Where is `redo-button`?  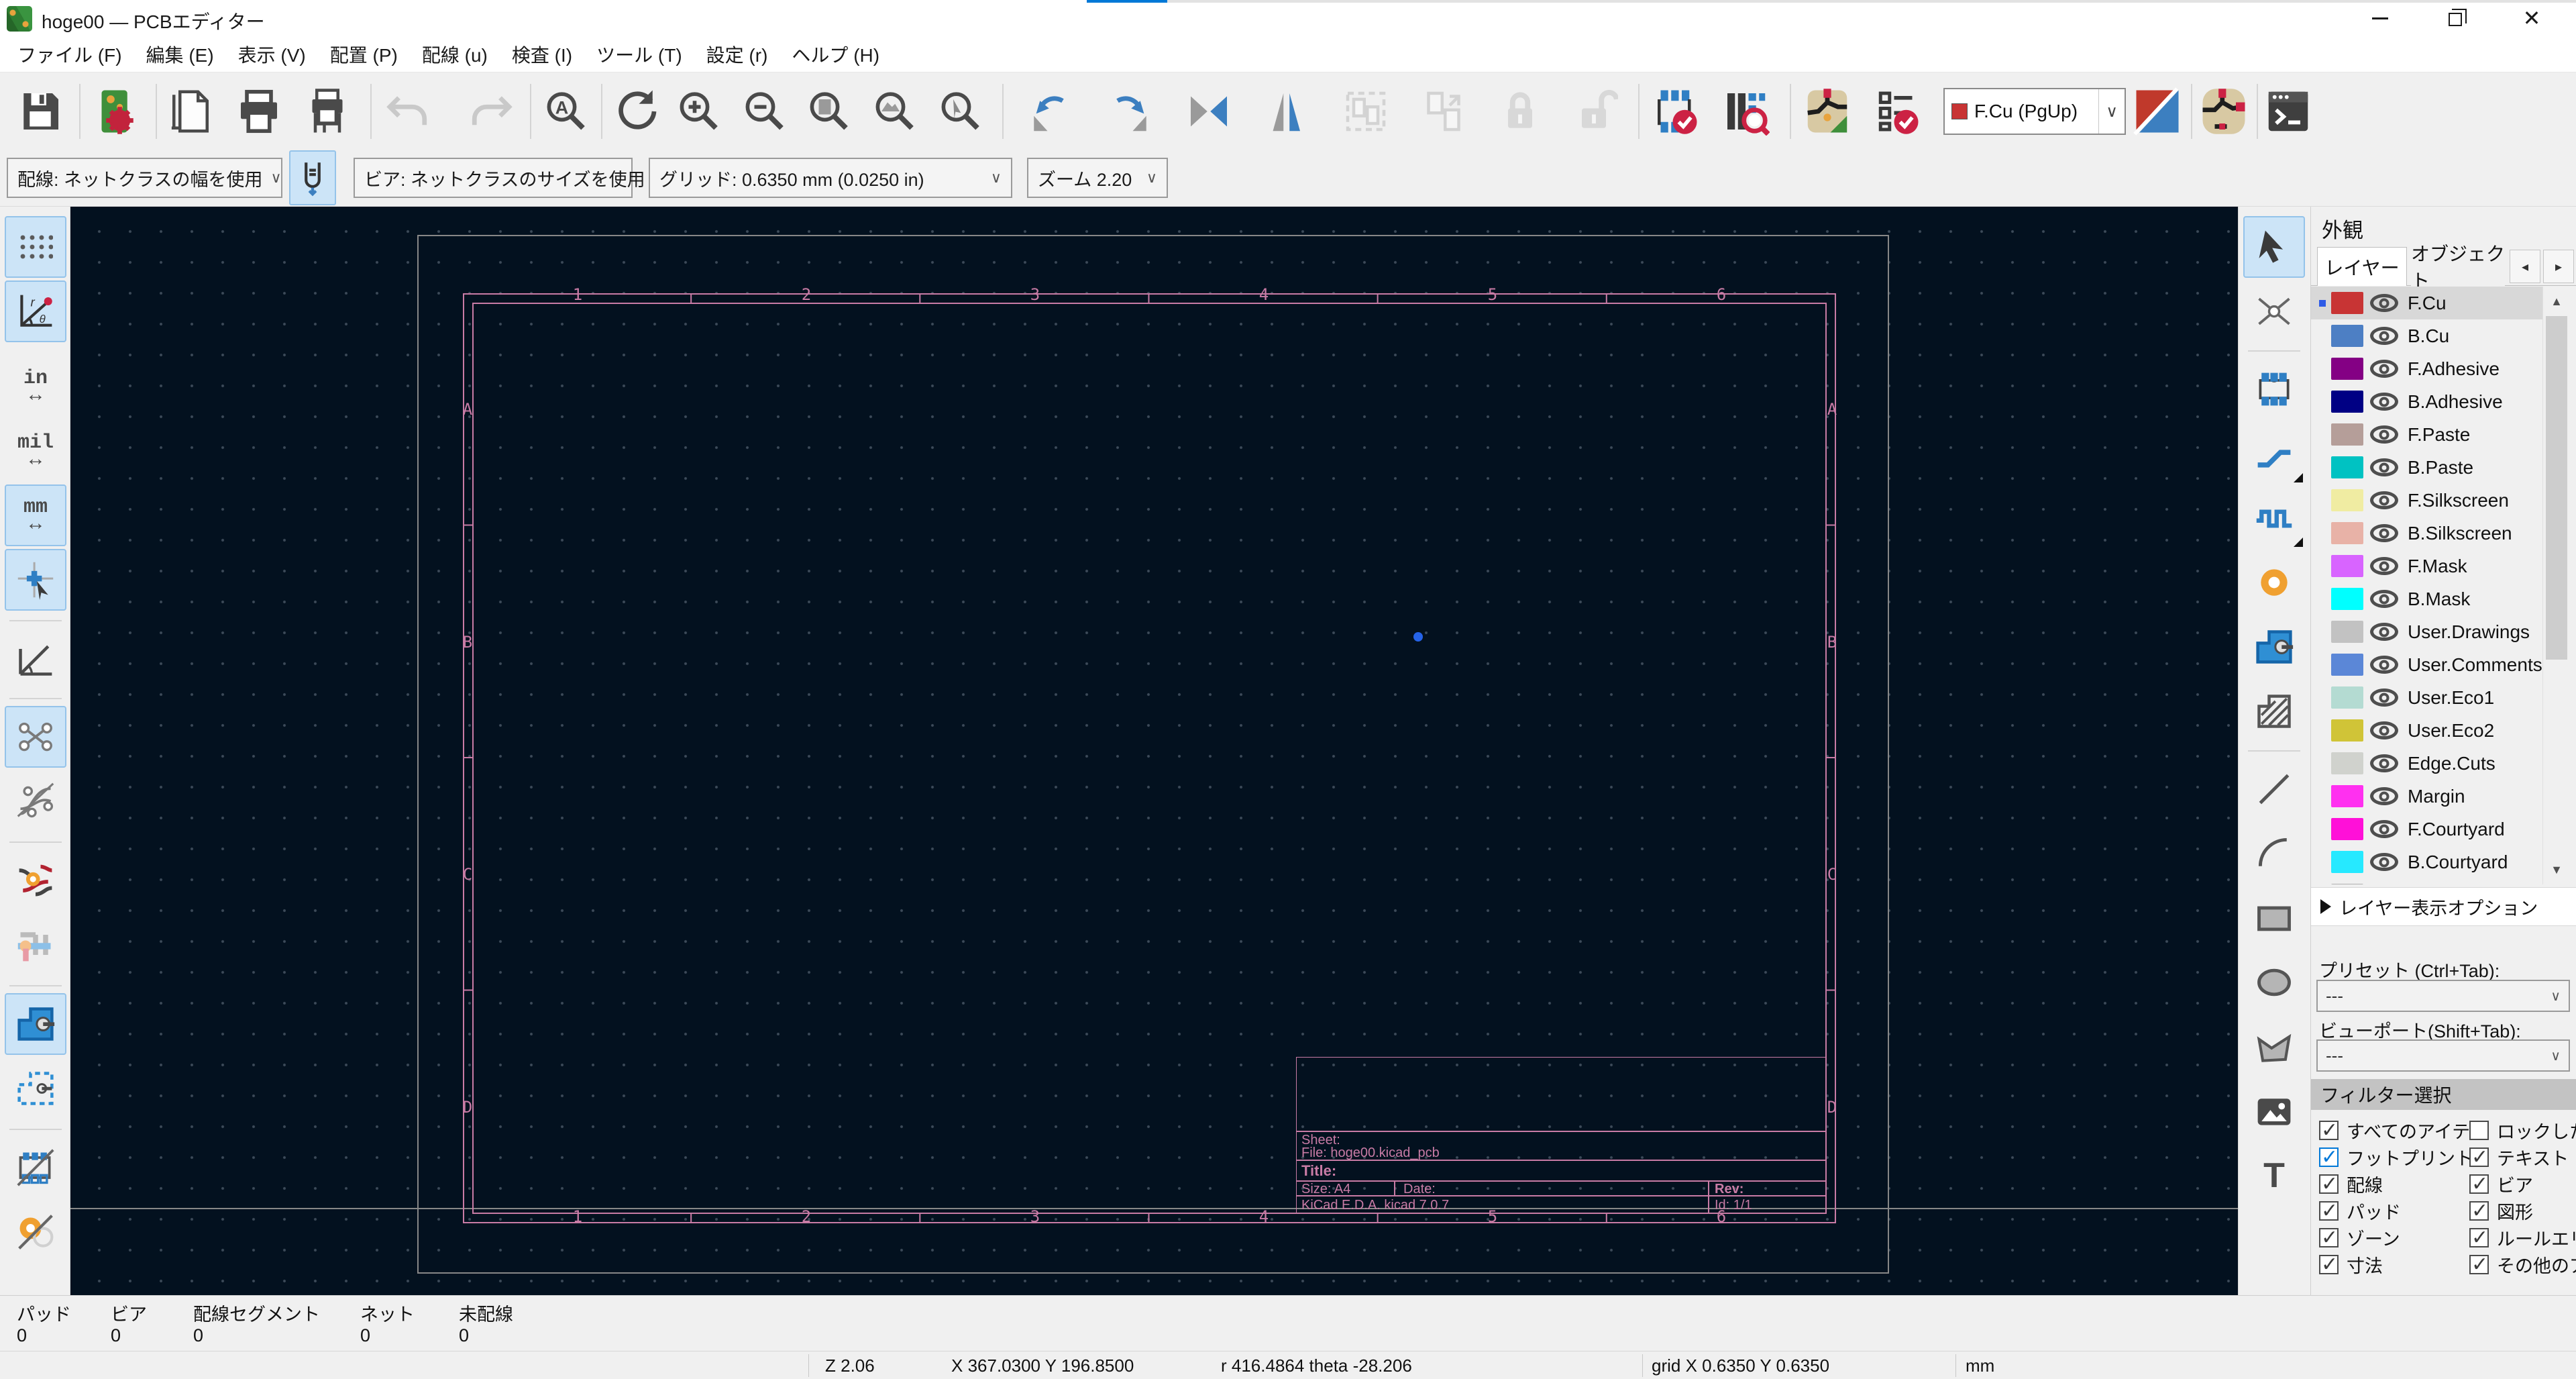 redo-button is located at coordinates (491, 111).